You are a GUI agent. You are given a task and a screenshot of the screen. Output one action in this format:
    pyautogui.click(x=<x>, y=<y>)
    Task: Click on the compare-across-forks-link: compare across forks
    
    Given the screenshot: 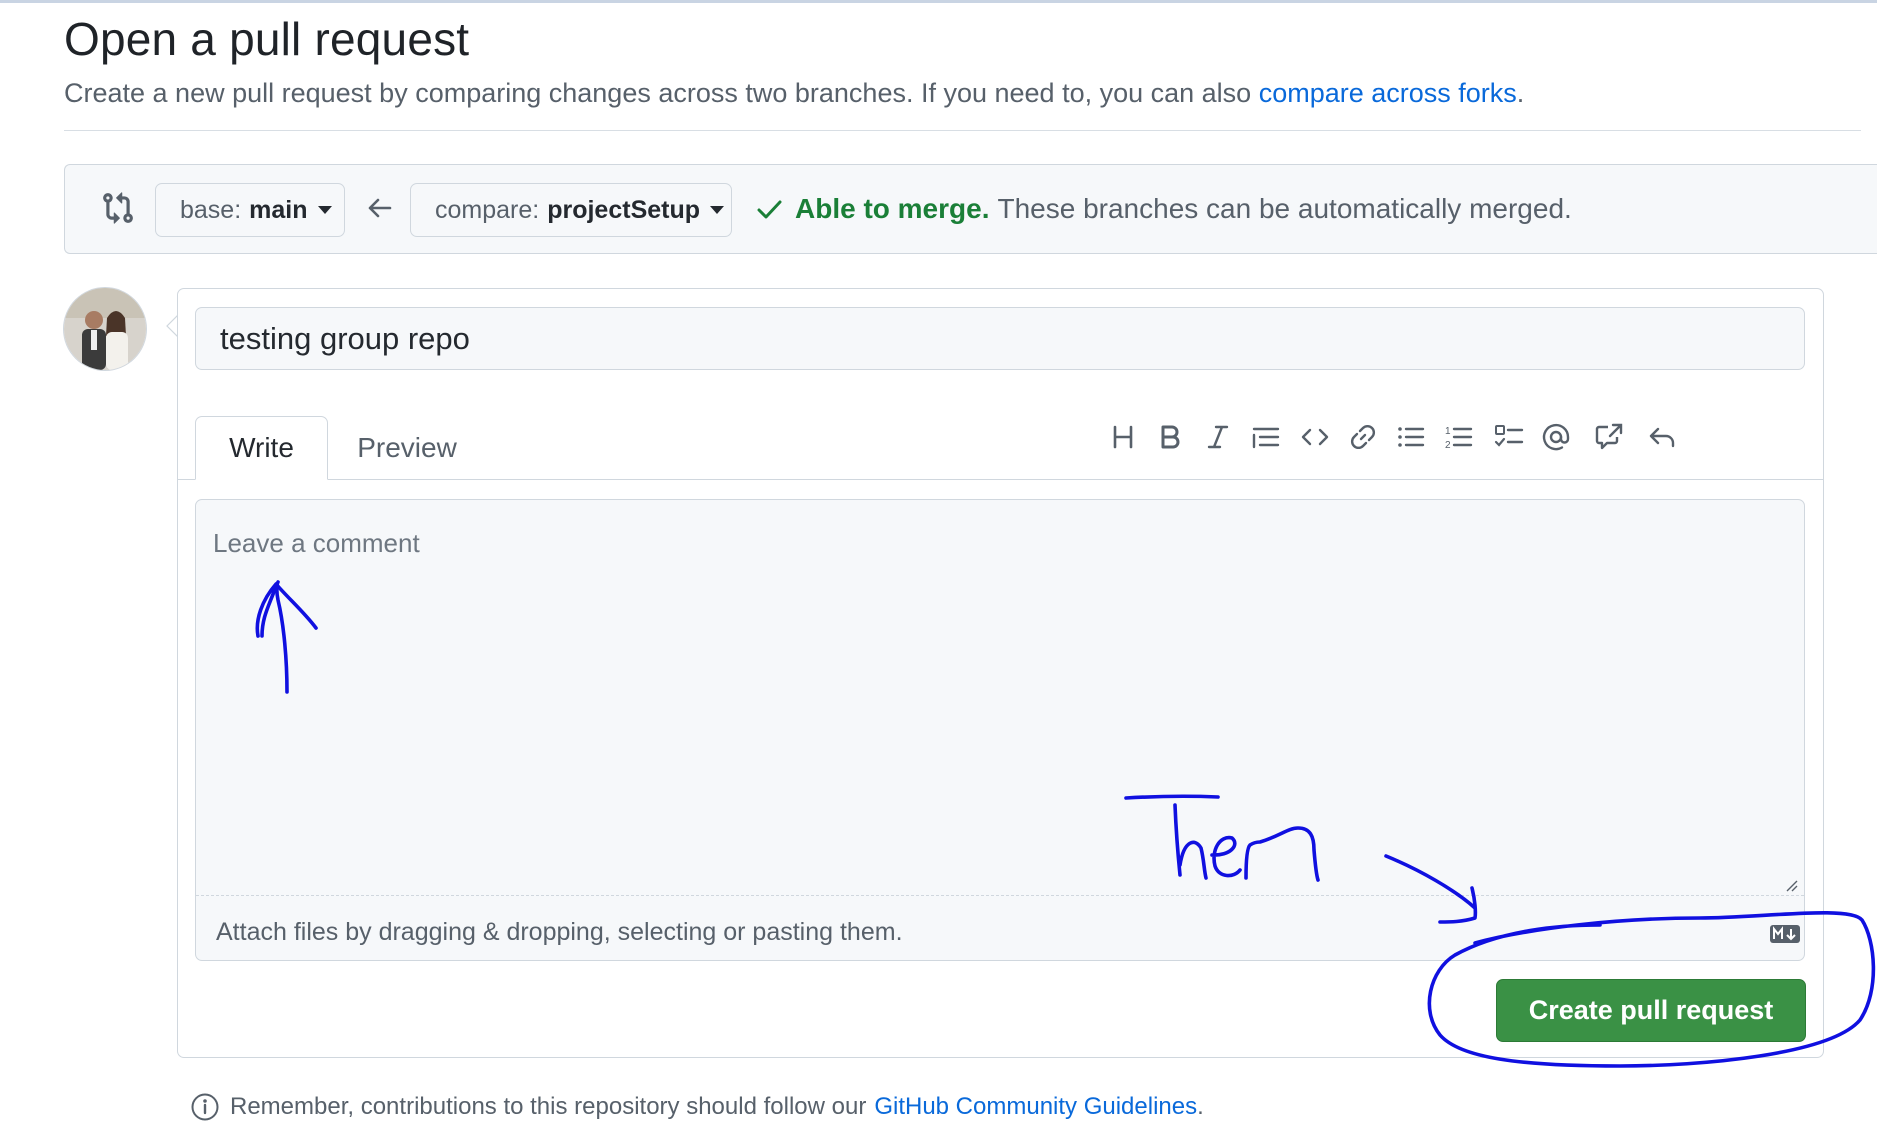 What is the action you would take?
    pyautogui.click(x=1388, y=93)
    